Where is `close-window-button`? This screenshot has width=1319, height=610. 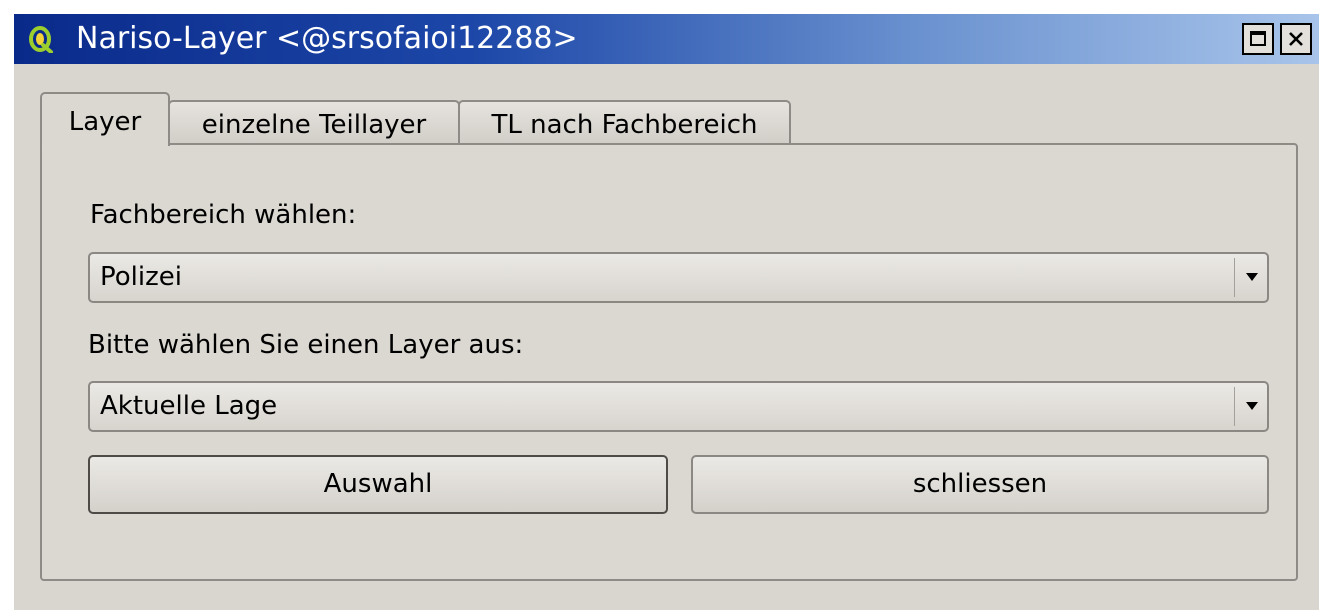 close-window-button is located at coordinates (1296, 39).